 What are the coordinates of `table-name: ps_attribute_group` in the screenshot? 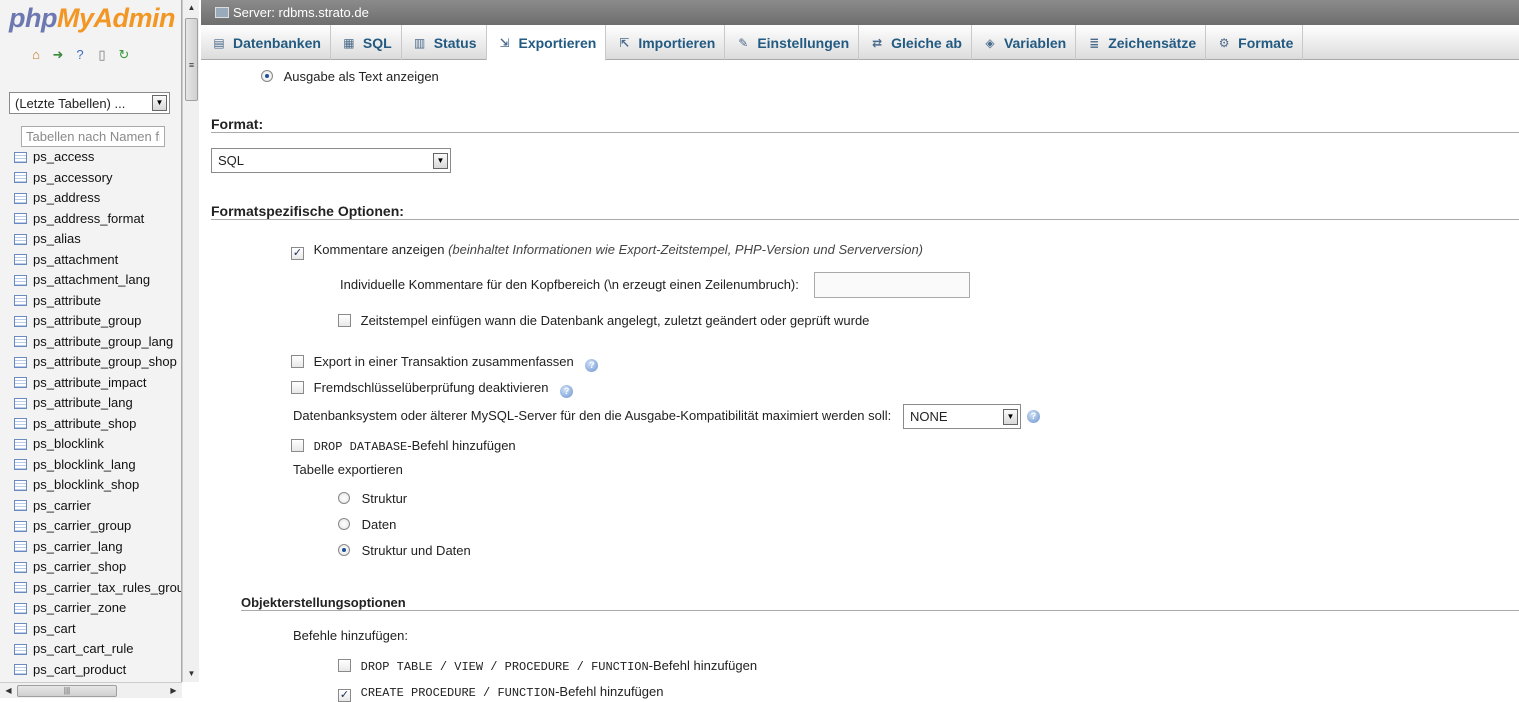 It's located at (87, 321).